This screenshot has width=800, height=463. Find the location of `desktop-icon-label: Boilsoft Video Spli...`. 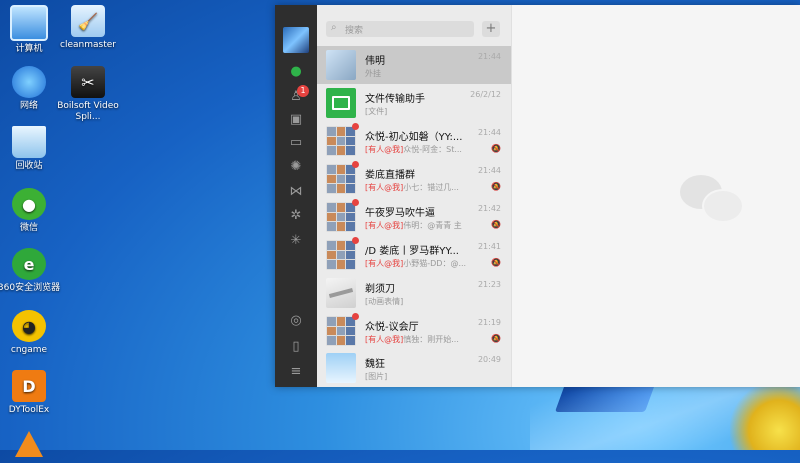

desktop-icon-label: Boilsoft Video Spli... is located at coordinates (88, 111).